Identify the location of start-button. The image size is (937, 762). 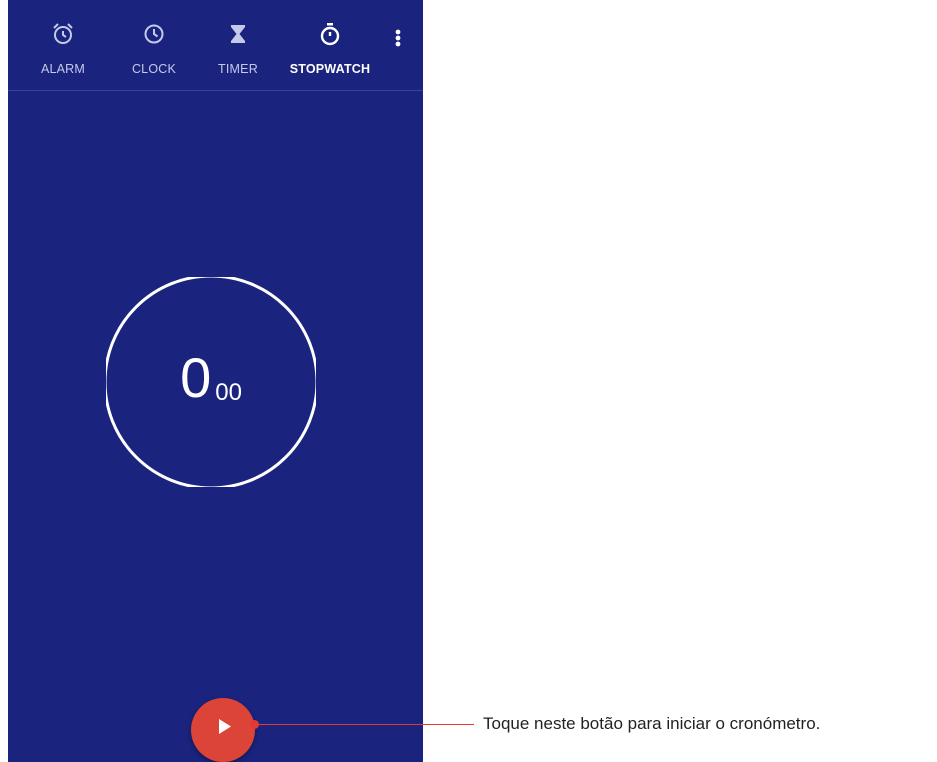
(223, 730).